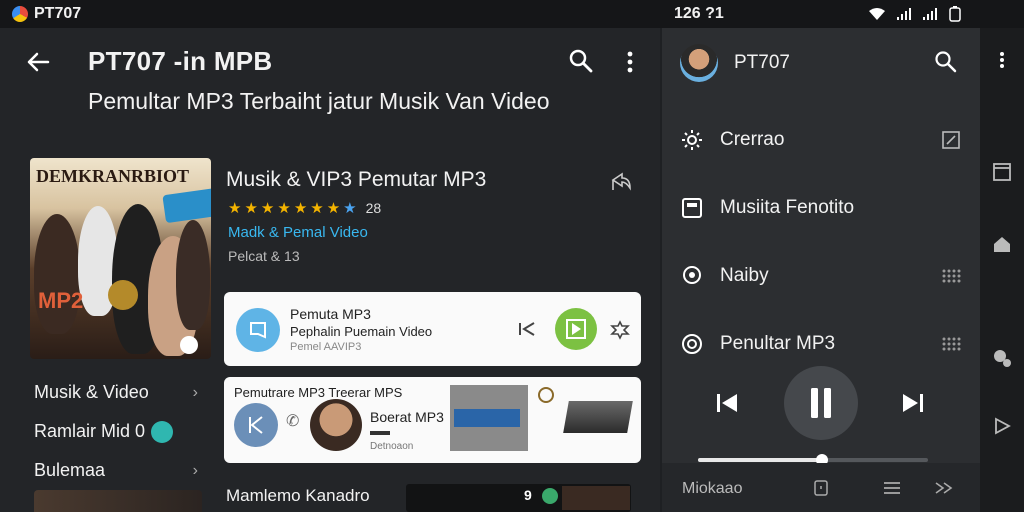  Describe the element at coordinates (336, 425) in the screenshot. I see `artist-avatar` at that location.